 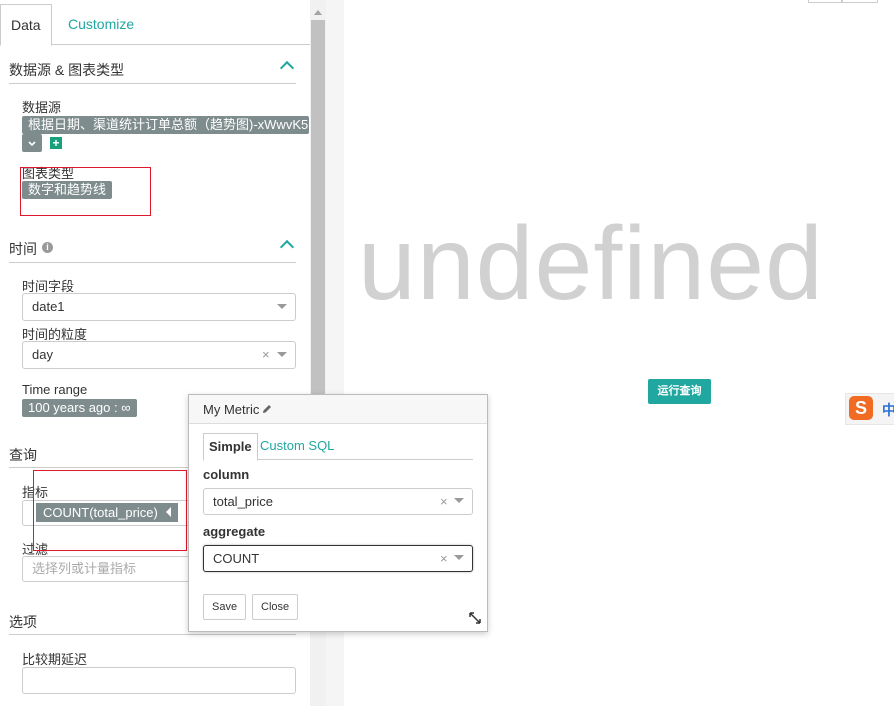 I want to click on datasource-menu-button, so click(x=32, y=143).